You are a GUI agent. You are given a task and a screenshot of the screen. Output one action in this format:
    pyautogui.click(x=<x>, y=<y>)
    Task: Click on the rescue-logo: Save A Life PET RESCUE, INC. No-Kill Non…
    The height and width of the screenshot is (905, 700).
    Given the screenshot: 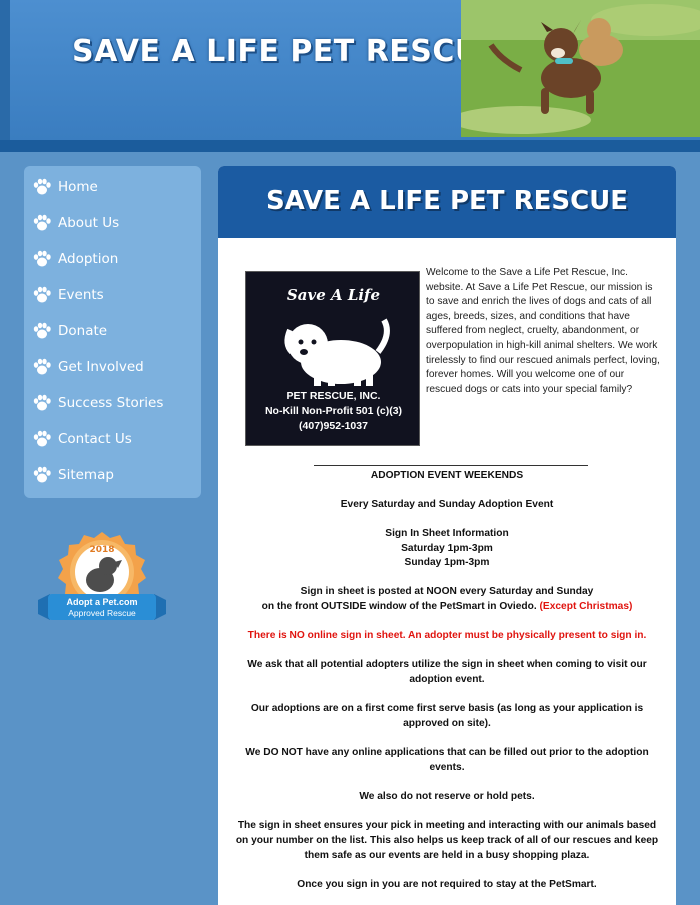 What is the action you would take?
    pyautogui.click(x=332, y=358)
    